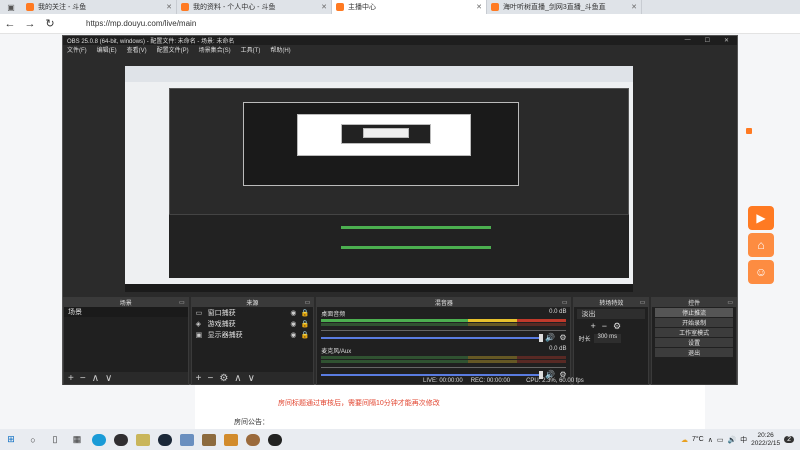 This screenshot has height=450, width=800. What do you see at coordinates (564, 7) in the screenshot?
I see `browser-tab: 海叶听树直播_剑网3直播_斗鱼直 ✕` at bounding box center [564, 7].